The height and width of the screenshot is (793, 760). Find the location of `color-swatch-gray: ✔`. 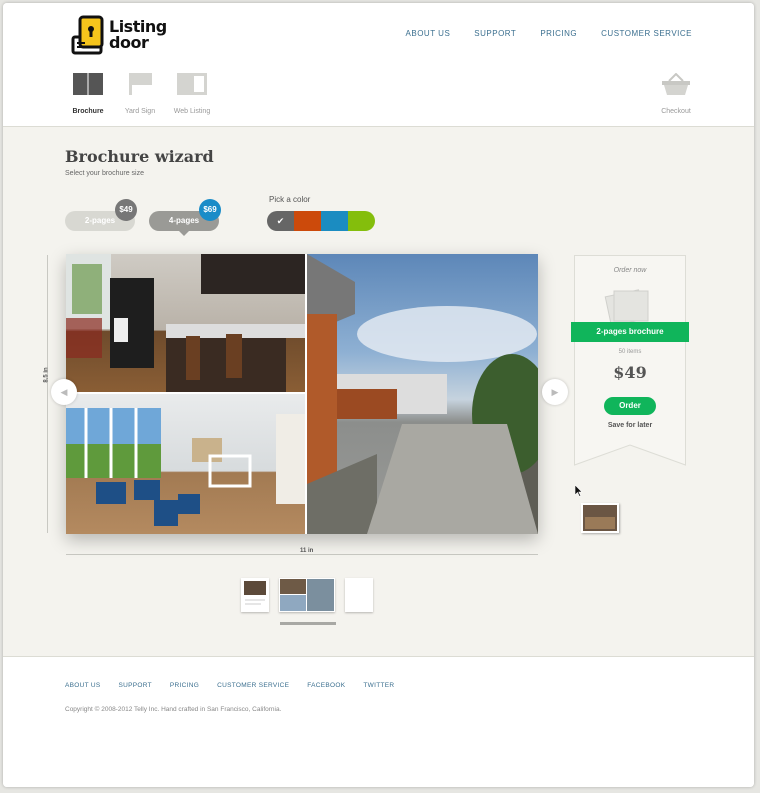

color-swatch-gray: ✔ is located at coordinates (280, 221).